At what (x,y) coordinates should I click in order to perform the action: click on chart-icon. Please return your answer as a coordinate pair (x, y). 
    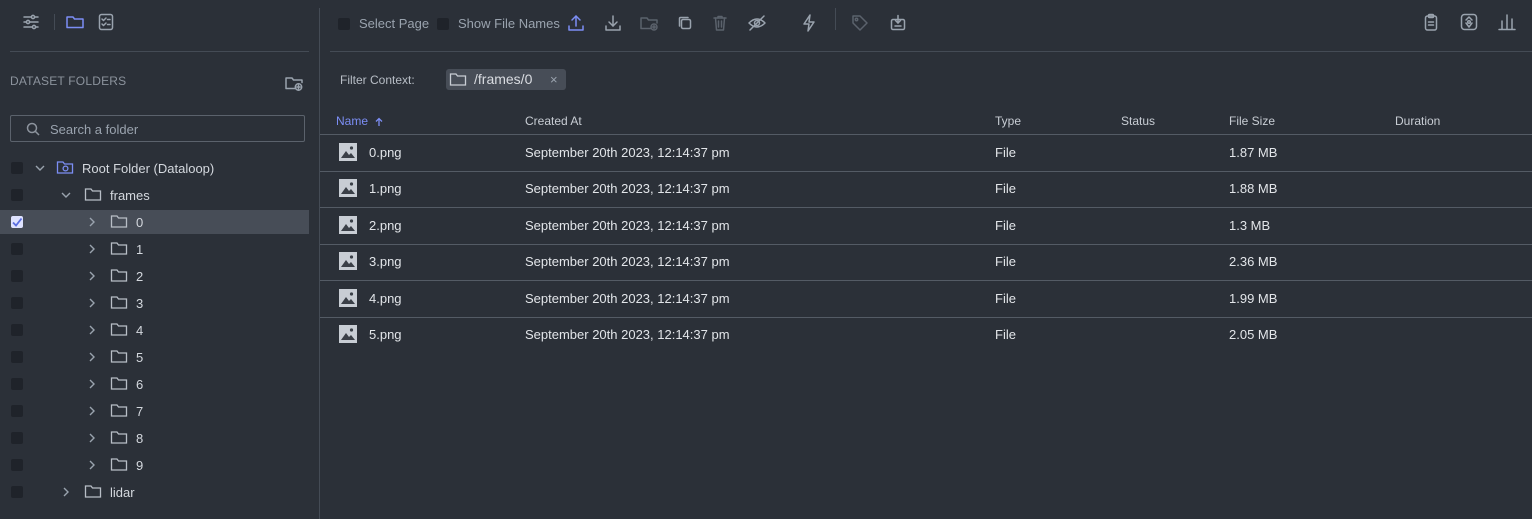
    Looking at the image, I should click on (1507, 22).